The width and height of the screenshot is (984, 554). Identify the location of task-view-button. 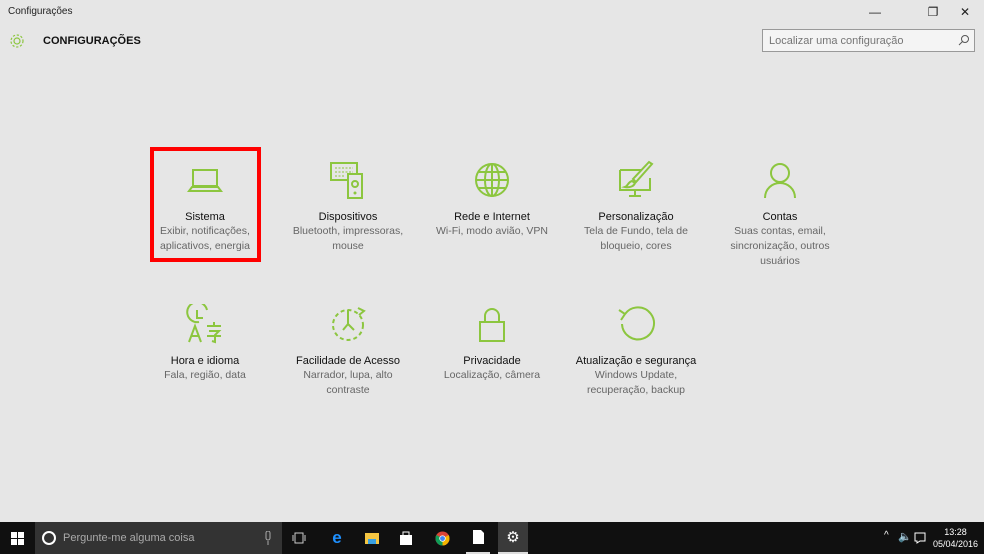
(299, 538).